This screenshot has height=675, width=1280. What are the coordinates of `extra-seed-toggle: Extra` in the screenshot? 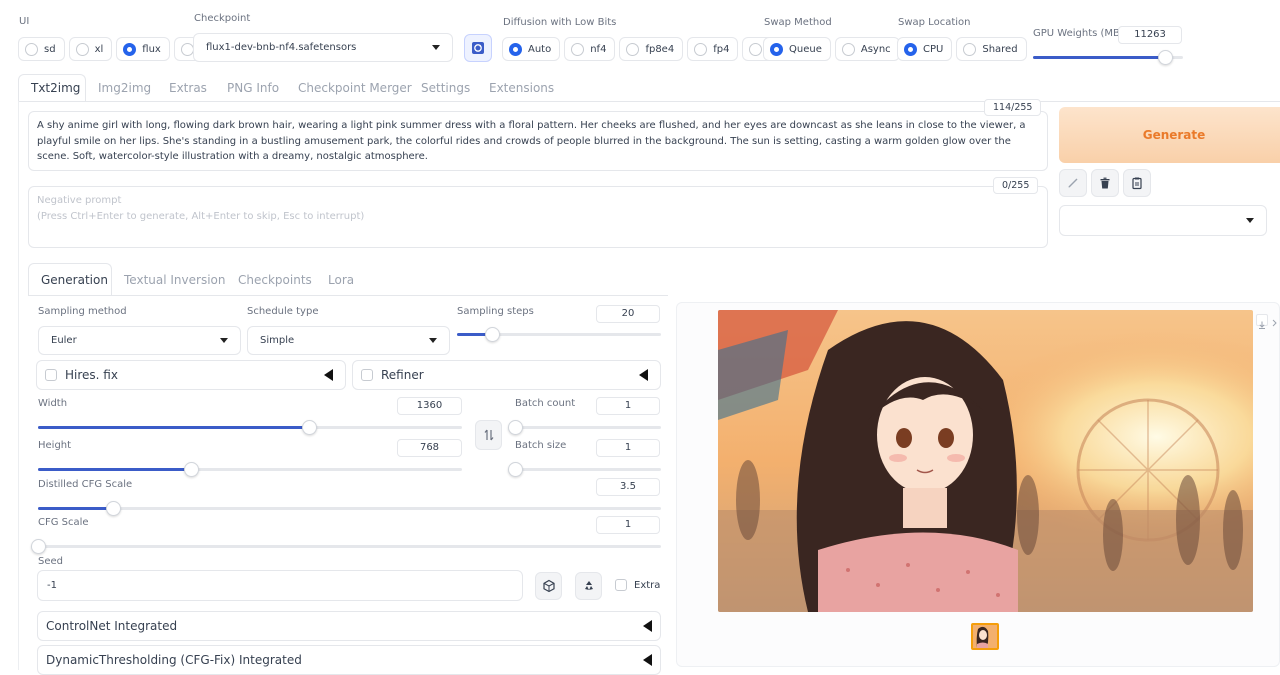 It's located at (637, 585).